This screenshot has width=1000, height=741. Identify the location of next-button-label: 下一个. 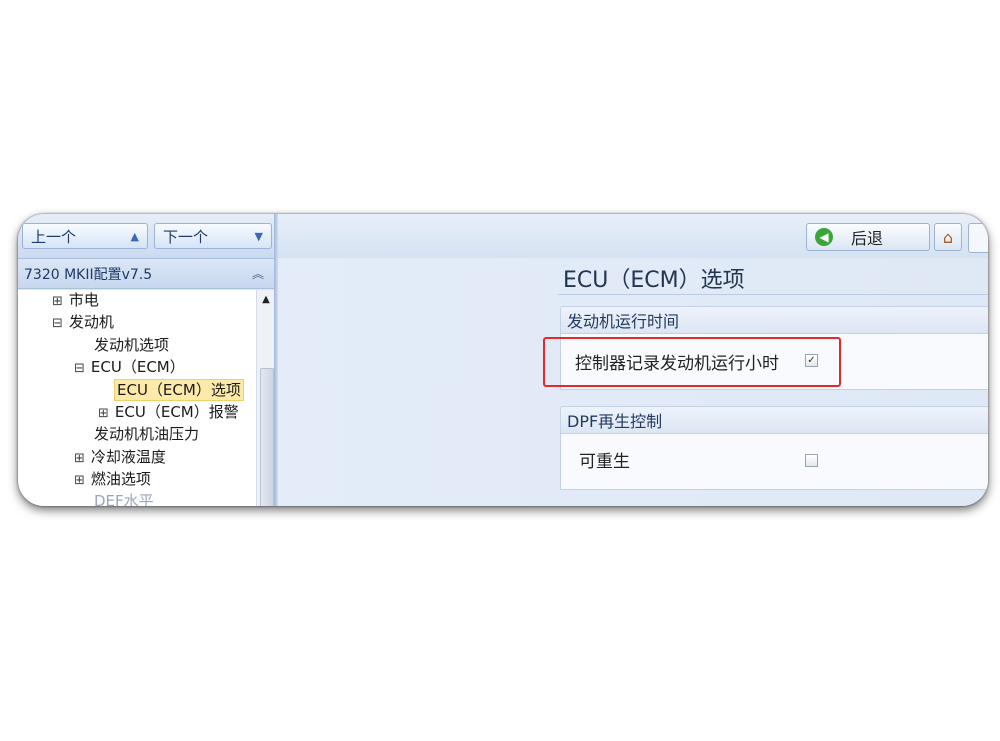
(186, 236).